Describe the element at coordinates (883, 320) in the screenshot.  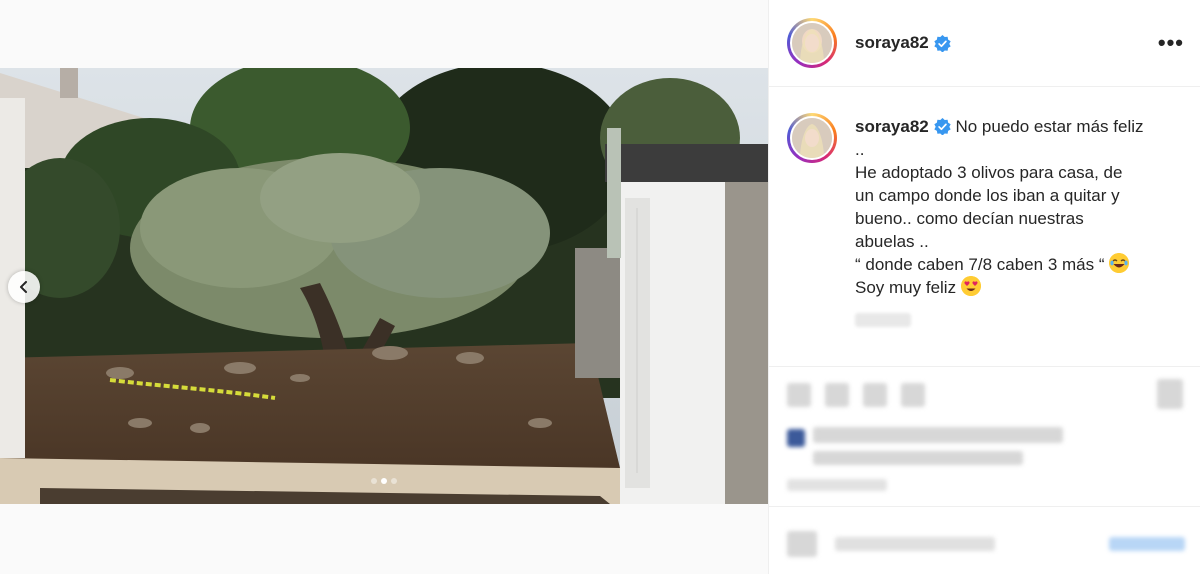
I see `caption-timestamp-blurred` at that location.